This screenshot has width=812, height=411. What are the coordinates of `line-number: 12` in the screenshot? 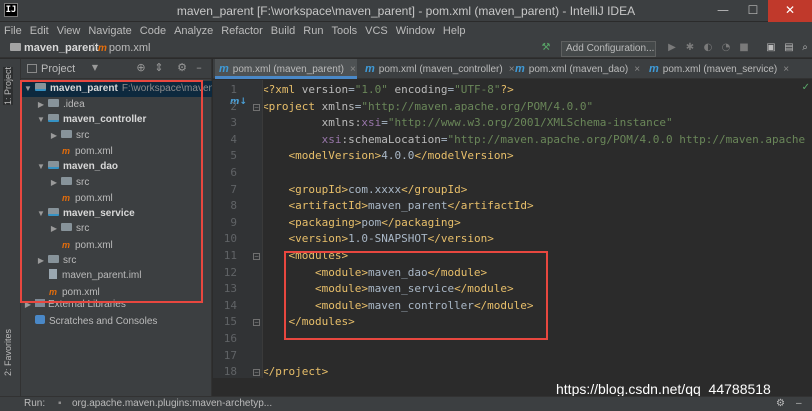 It's located at (230, 272).